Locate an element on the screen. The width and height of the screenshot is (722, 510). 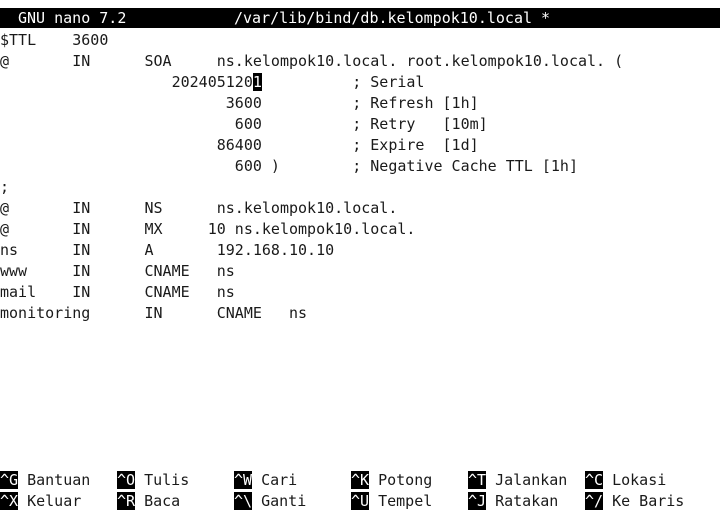
file-path: /var/lib/bind/db.kelompok10.local * is located at coordinates (392, 18).